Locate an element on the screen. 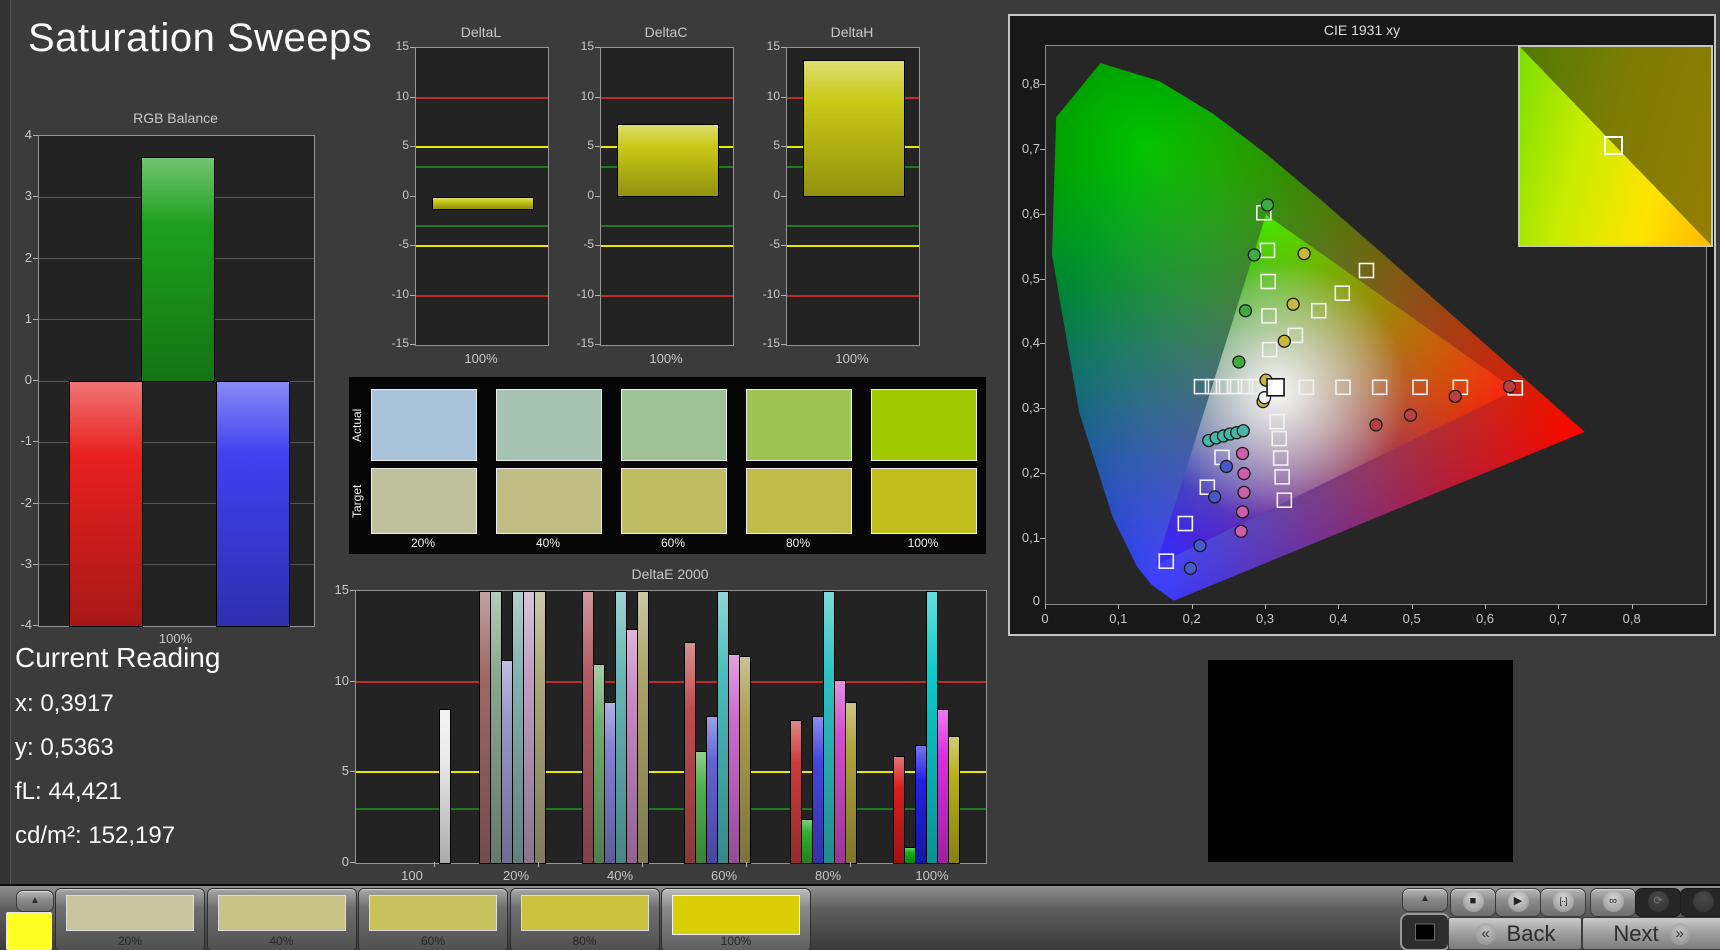  ref-line-red is located at coordinates (667, 295).